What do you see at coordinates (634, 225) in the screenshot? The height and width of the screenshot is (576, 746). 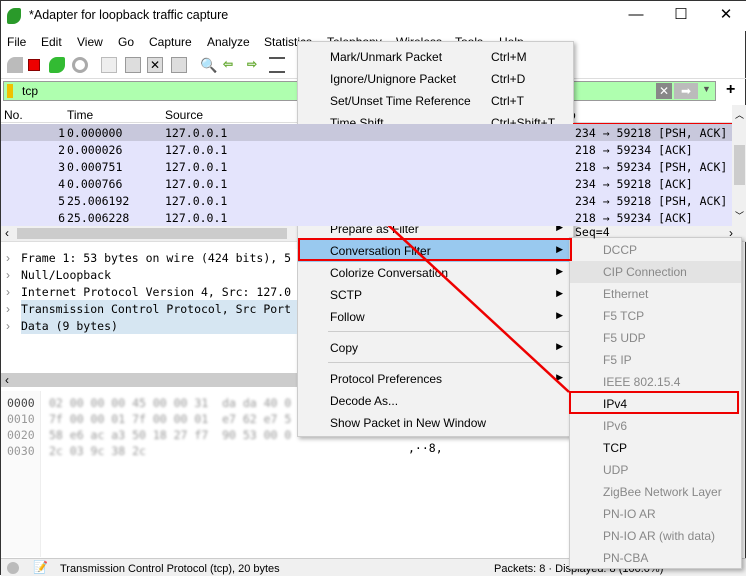 I see `packet-info: 218 → 59234 [ACK] Seq=4` at bounding box center [634, 225].